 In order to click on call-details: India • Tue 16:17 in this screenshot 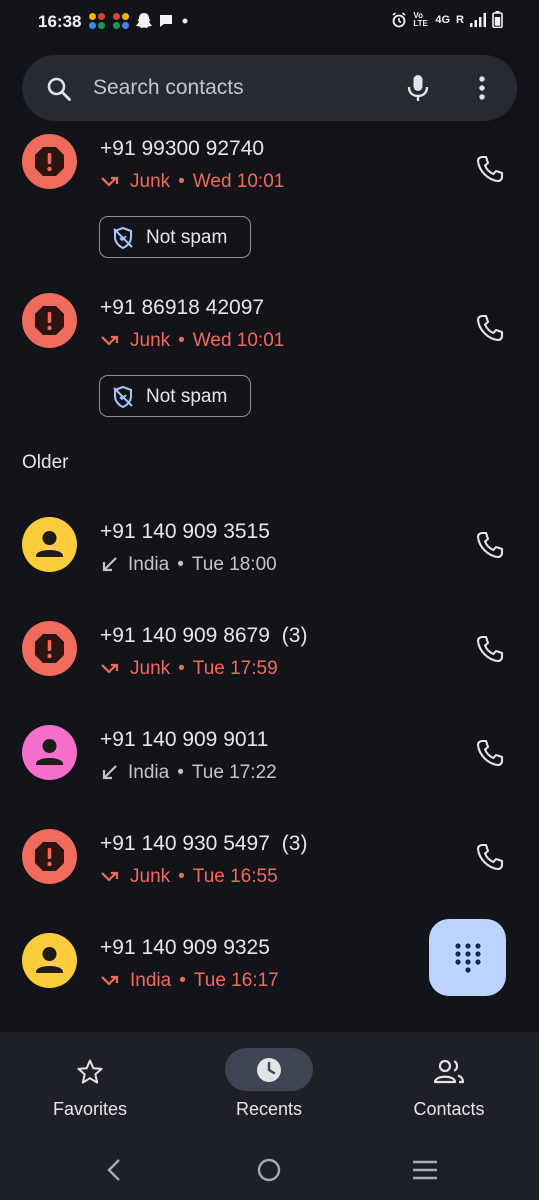, I will do `click(189, 981)`.